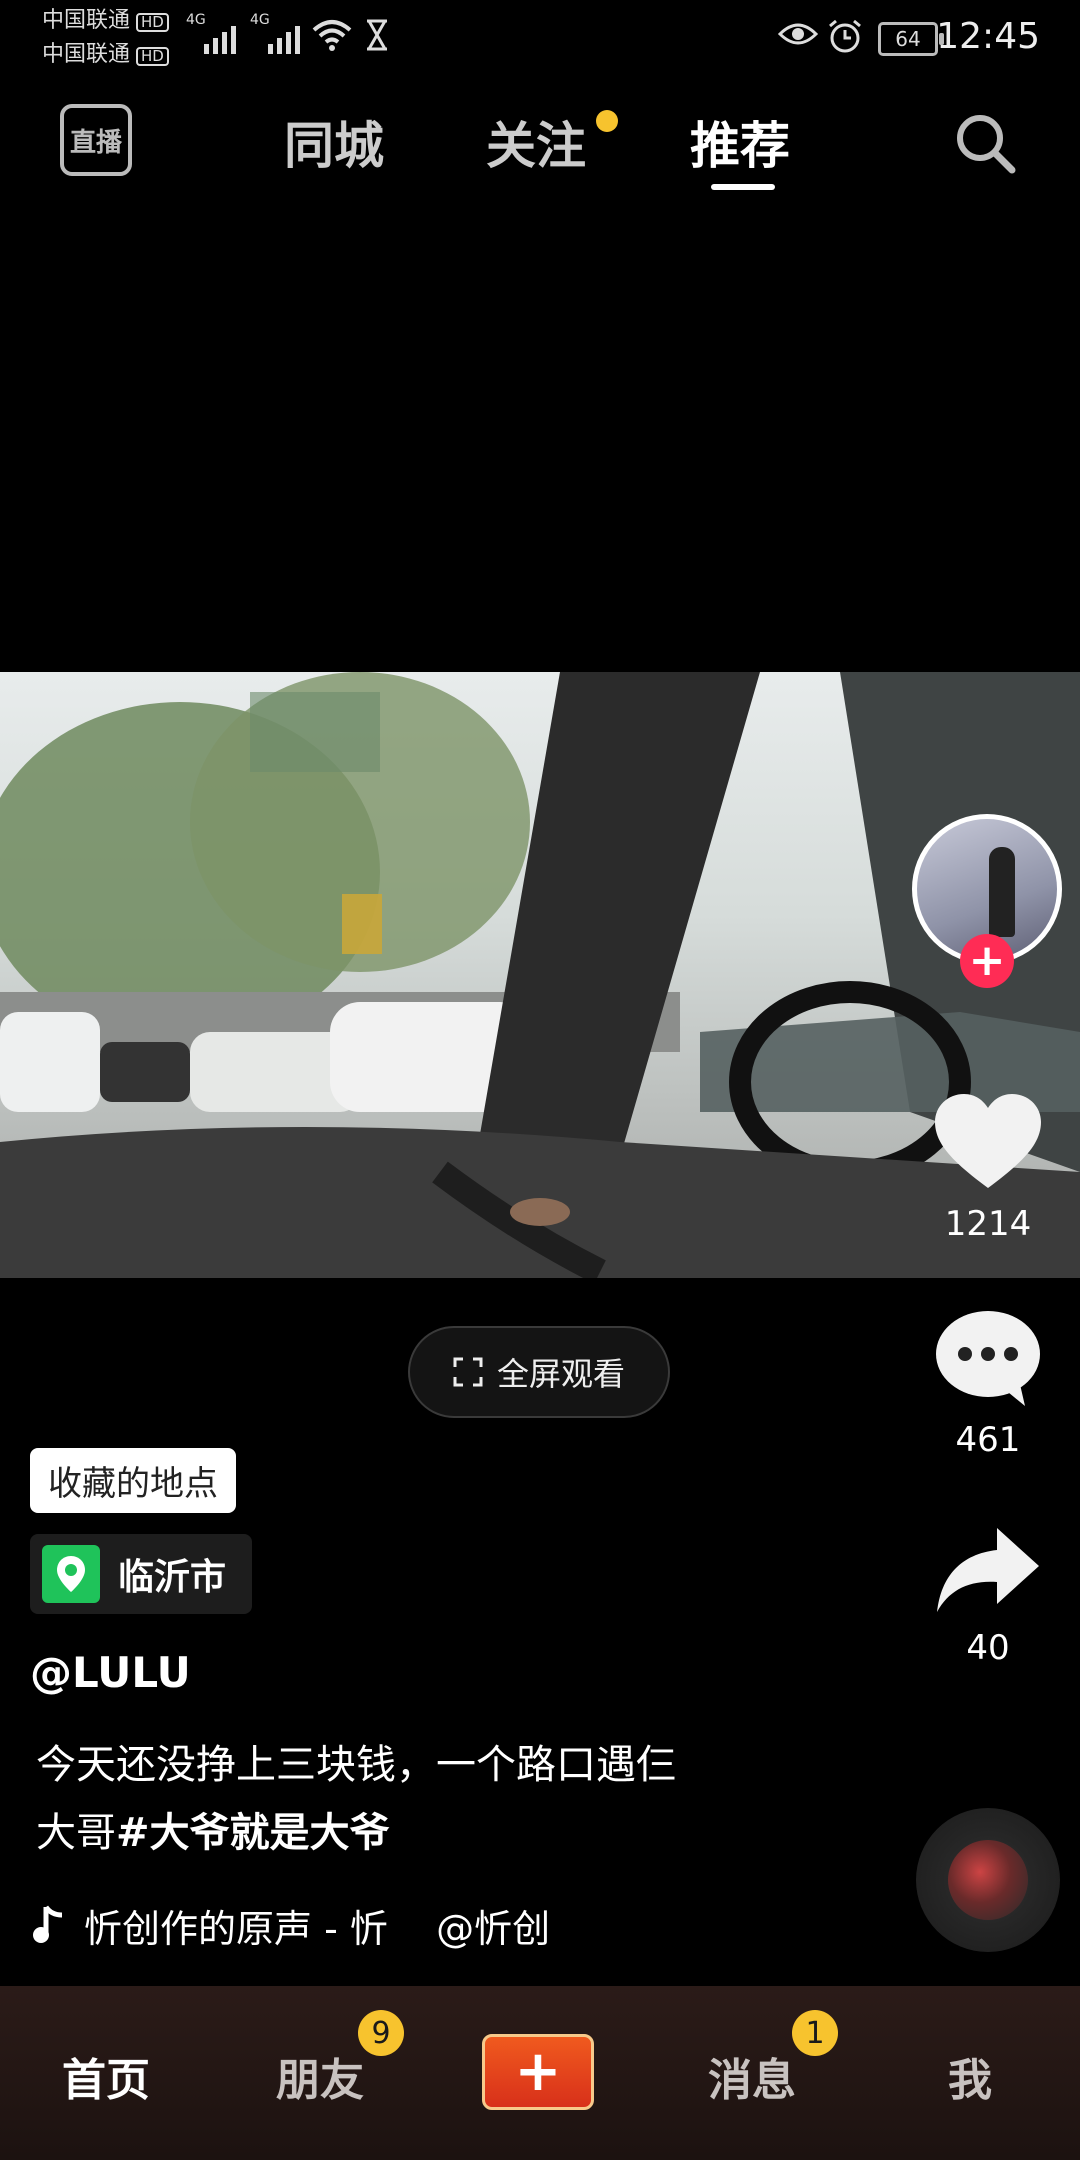  I want to click on carrier-1: 中国联通 HD, so click(105, 21).